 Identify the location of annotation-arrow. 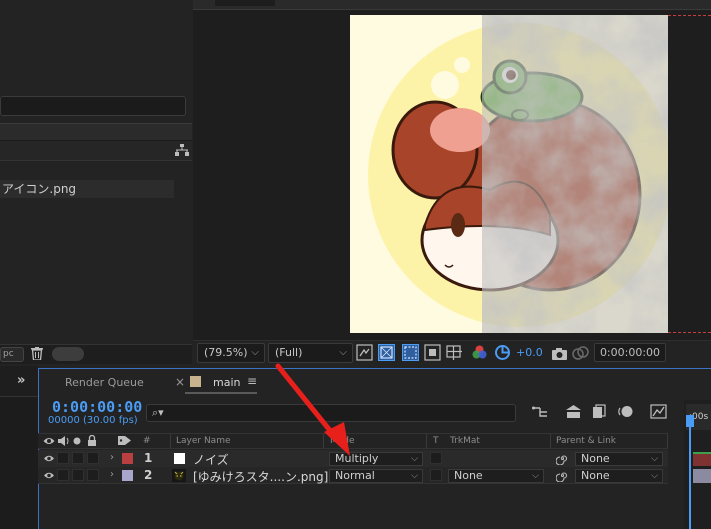
(312, 409).